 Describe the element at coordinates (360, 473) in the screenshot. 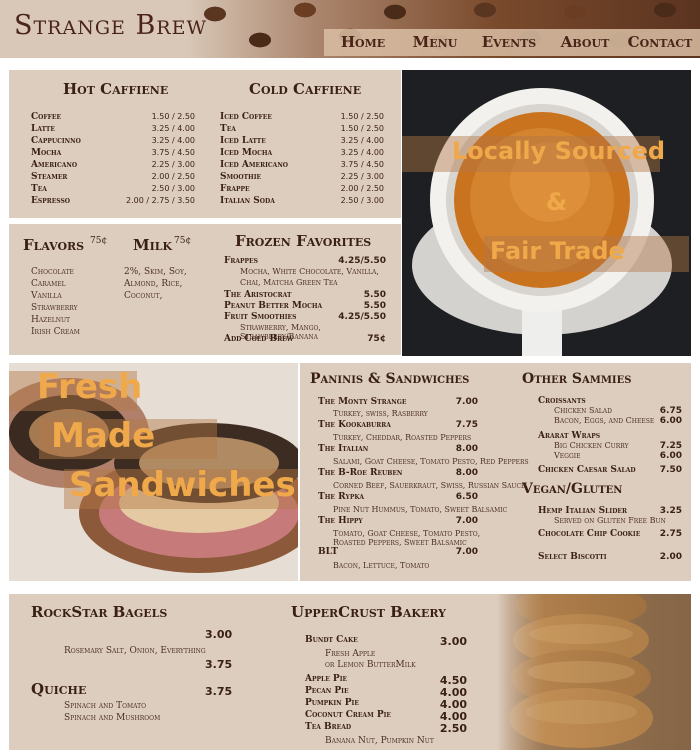

I see `item-name: The B-Roe Reuben` at that location.